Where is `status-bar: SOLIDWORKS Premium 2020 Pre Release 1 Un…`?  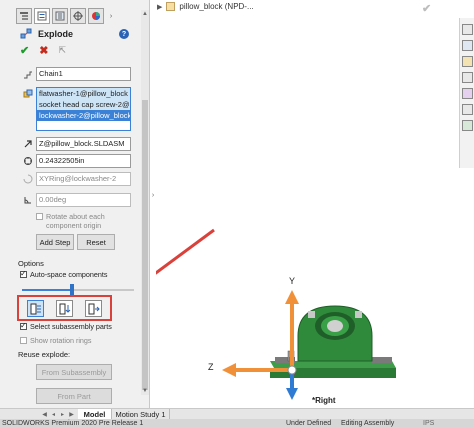
status-bar: SOLIDWORKS Premium 2020 Pre Release 1 Un… is located at coordinates (237, 423).